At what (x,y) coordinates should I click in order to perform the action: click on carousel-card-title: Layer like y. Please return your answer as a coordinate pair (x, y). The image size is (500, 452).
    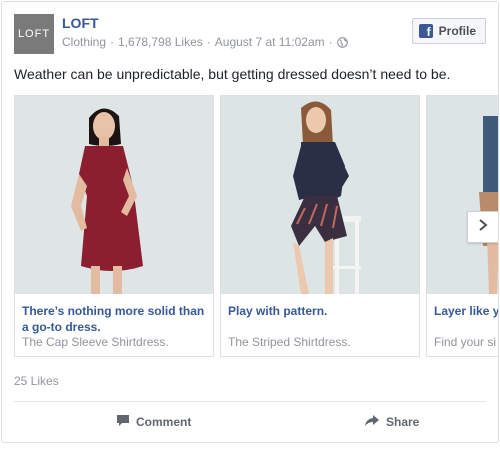
    Looking at the image, I should click on (466, 311).